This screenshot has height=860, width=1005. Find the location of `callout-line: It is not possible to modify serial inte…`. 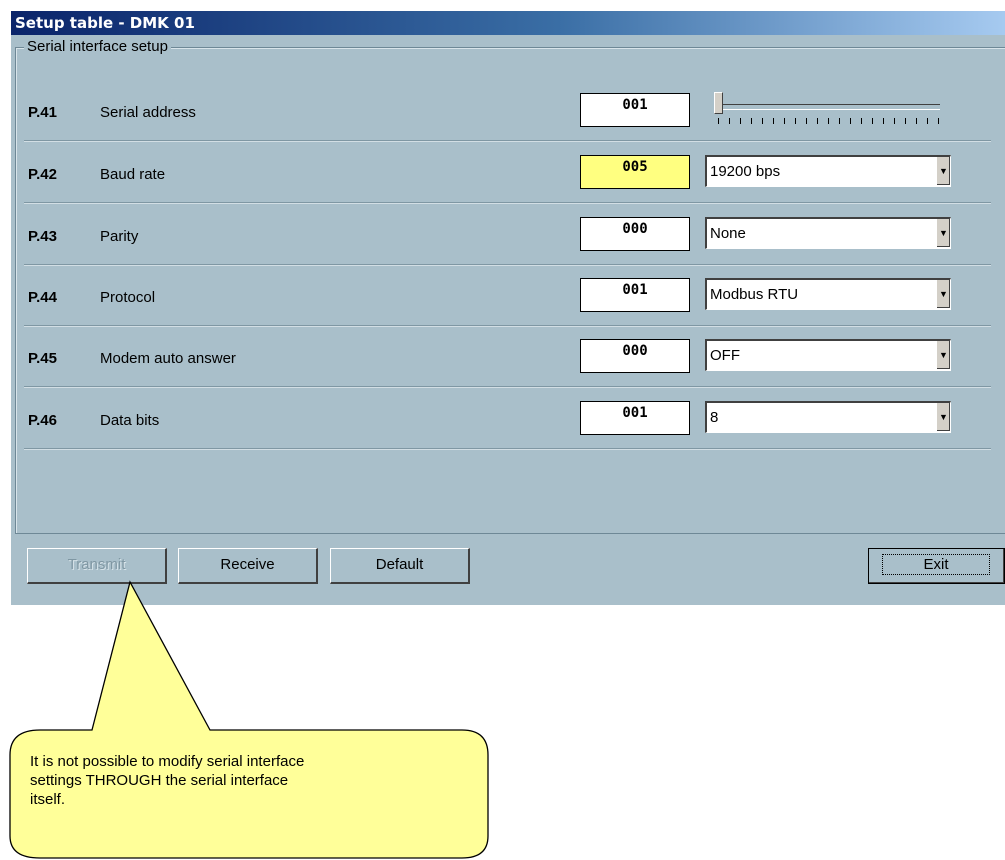

callout-line: It is not possible to modify serial inte… is located at coordinates (167, 761).